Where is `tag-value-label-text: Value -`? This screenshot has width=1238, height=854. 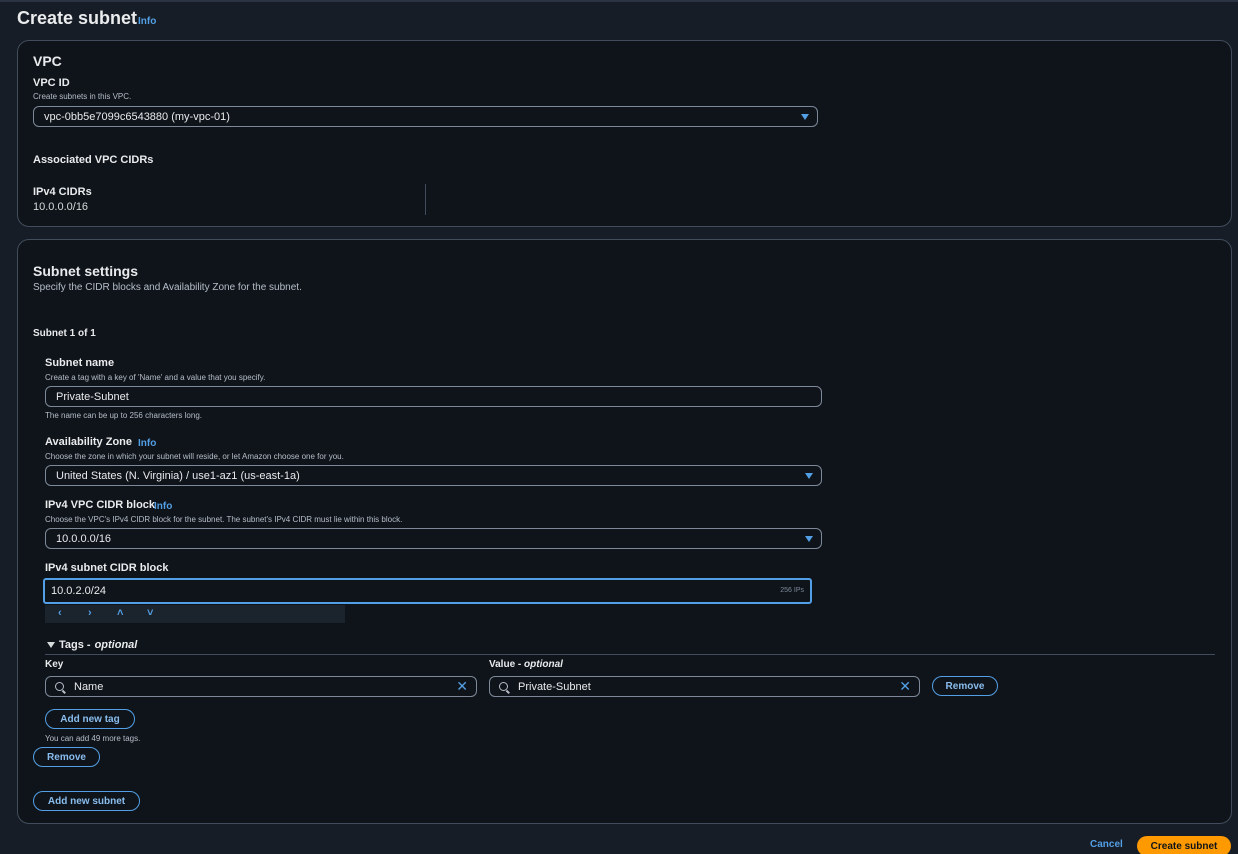 tag-value-label-text: Value - is located at coordinates (505, 664).